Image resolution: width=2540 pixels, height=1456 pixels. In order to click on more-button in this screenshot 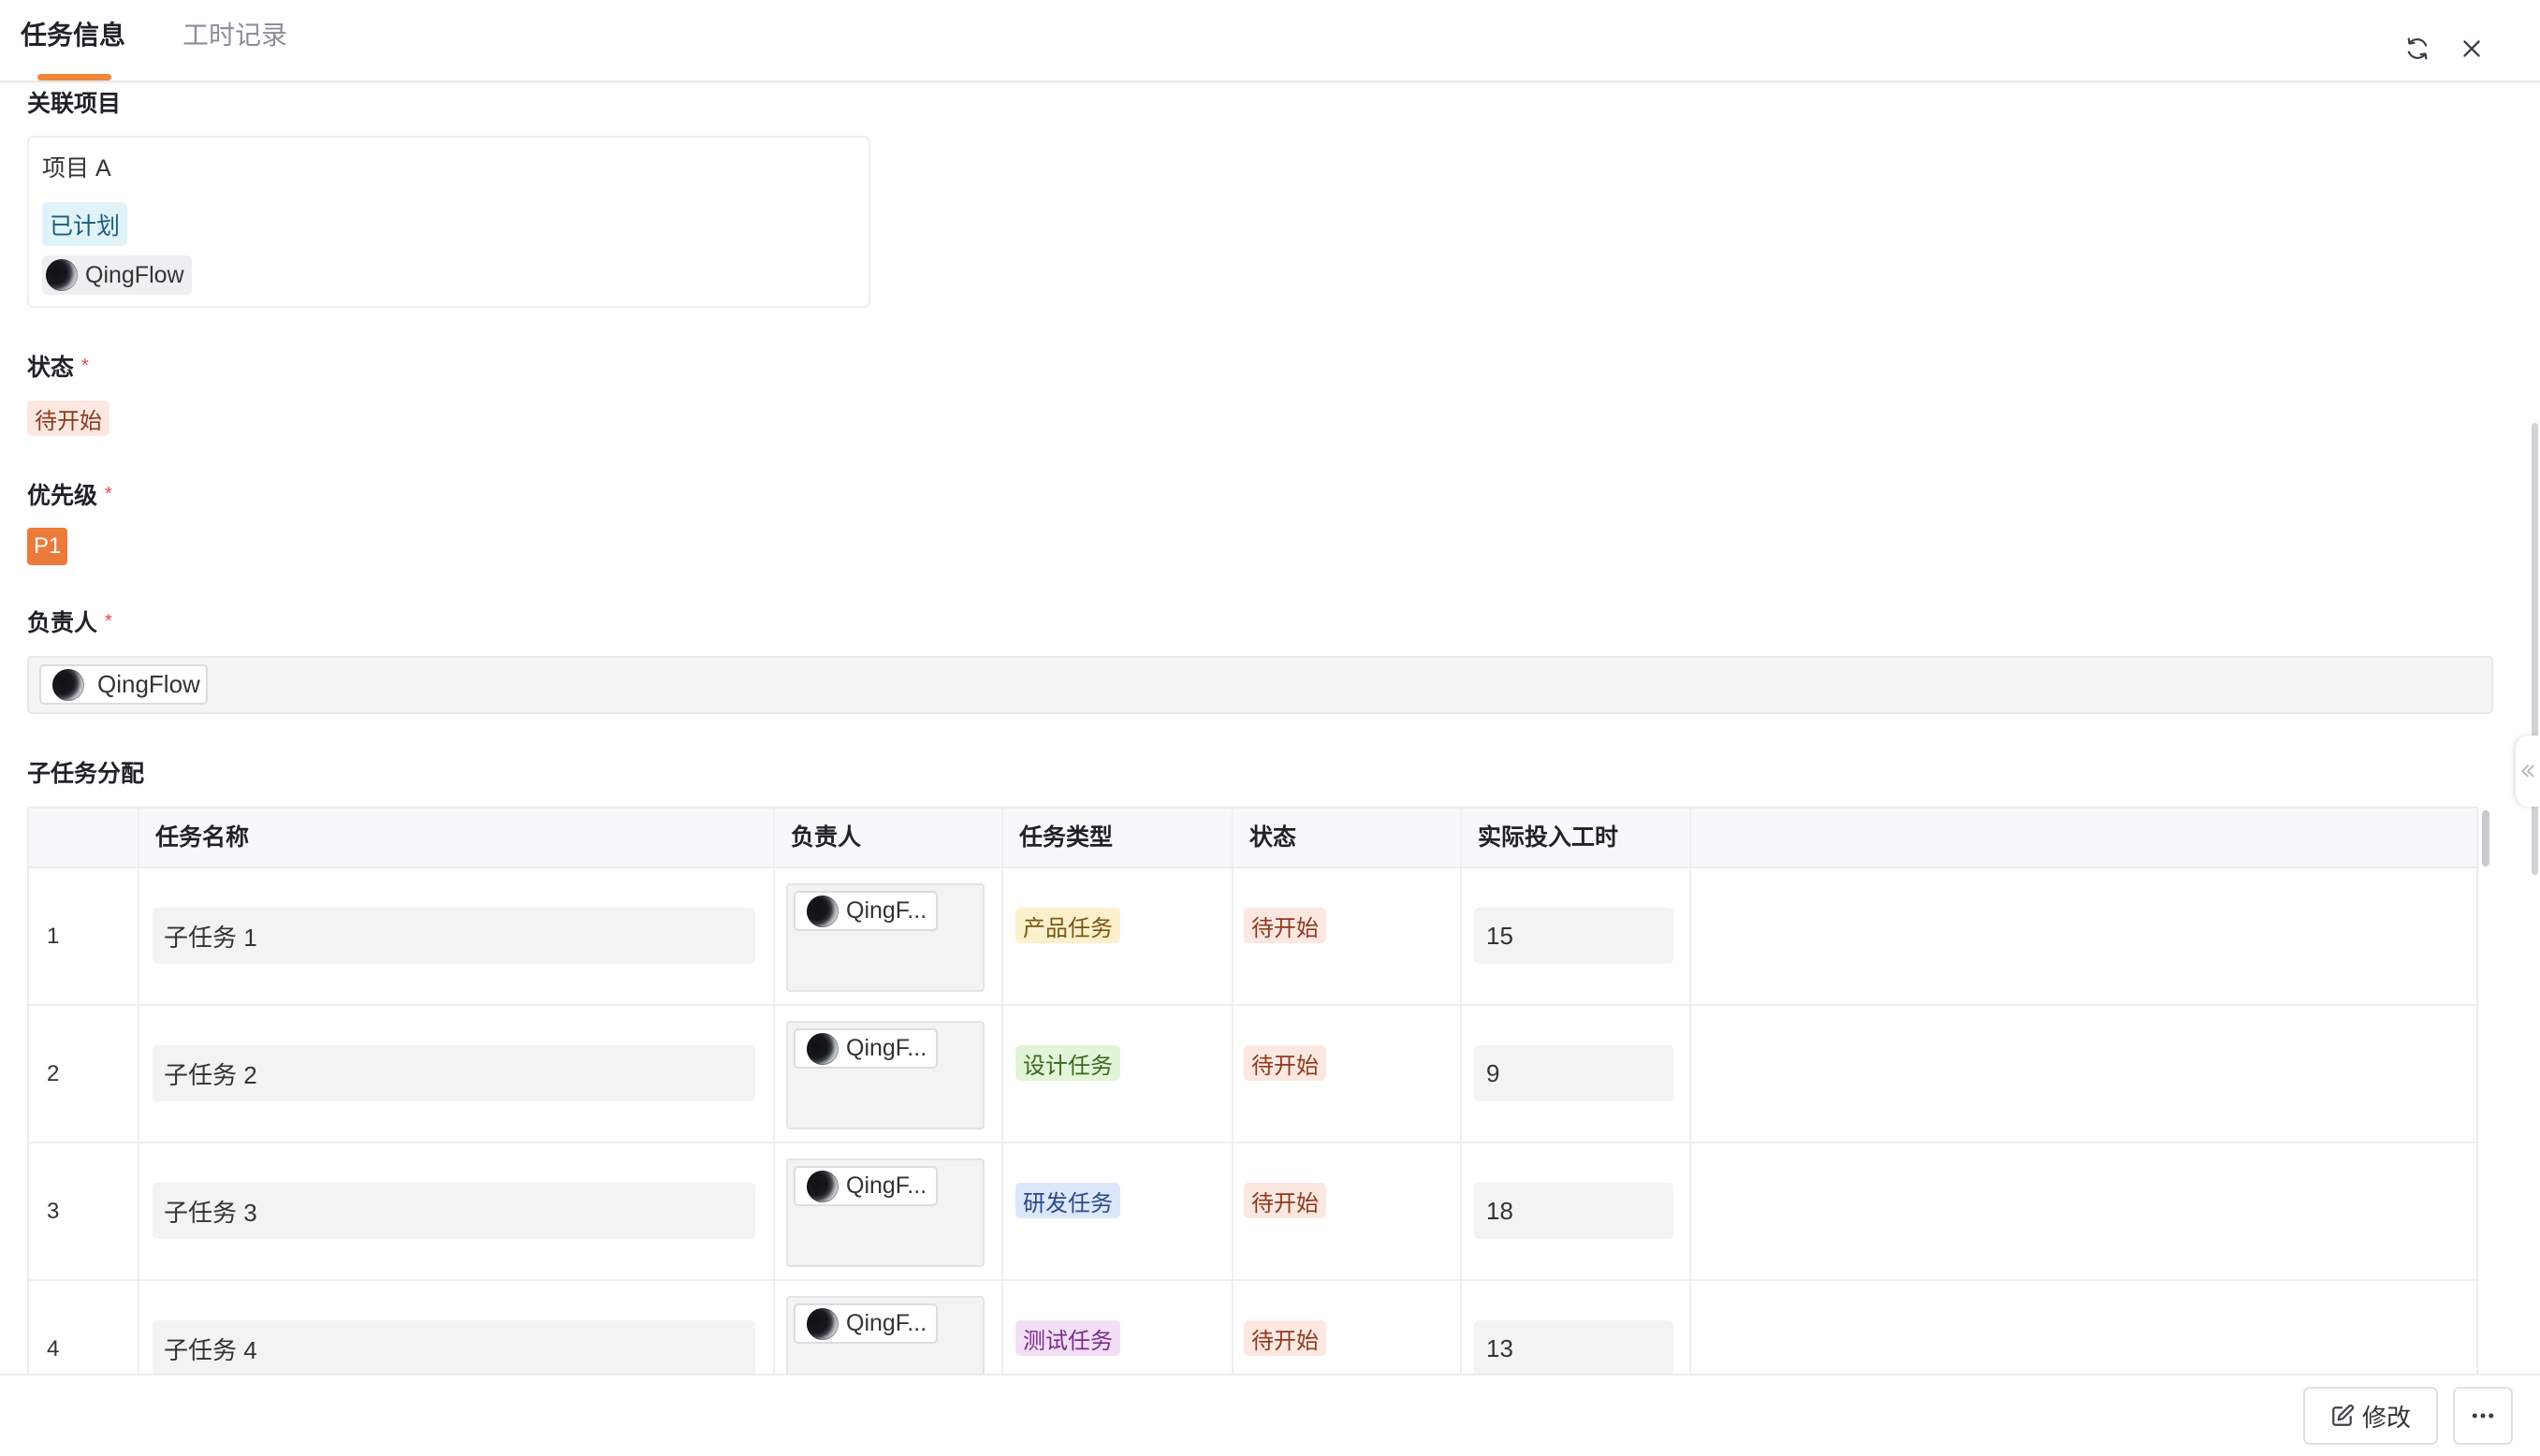, I will do `click(2483, 1416)`.